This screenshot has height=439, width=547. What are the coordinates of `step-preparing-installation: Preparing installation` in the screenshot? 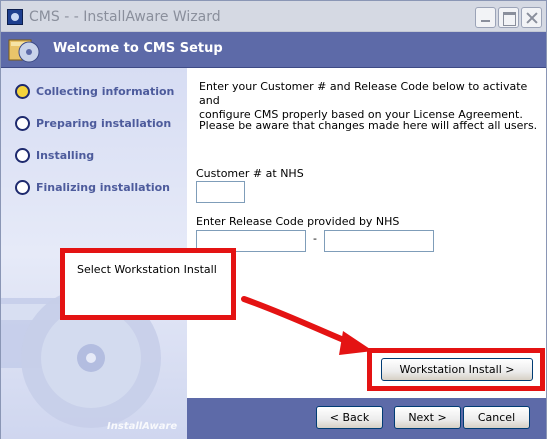 It's located at (93, 123).